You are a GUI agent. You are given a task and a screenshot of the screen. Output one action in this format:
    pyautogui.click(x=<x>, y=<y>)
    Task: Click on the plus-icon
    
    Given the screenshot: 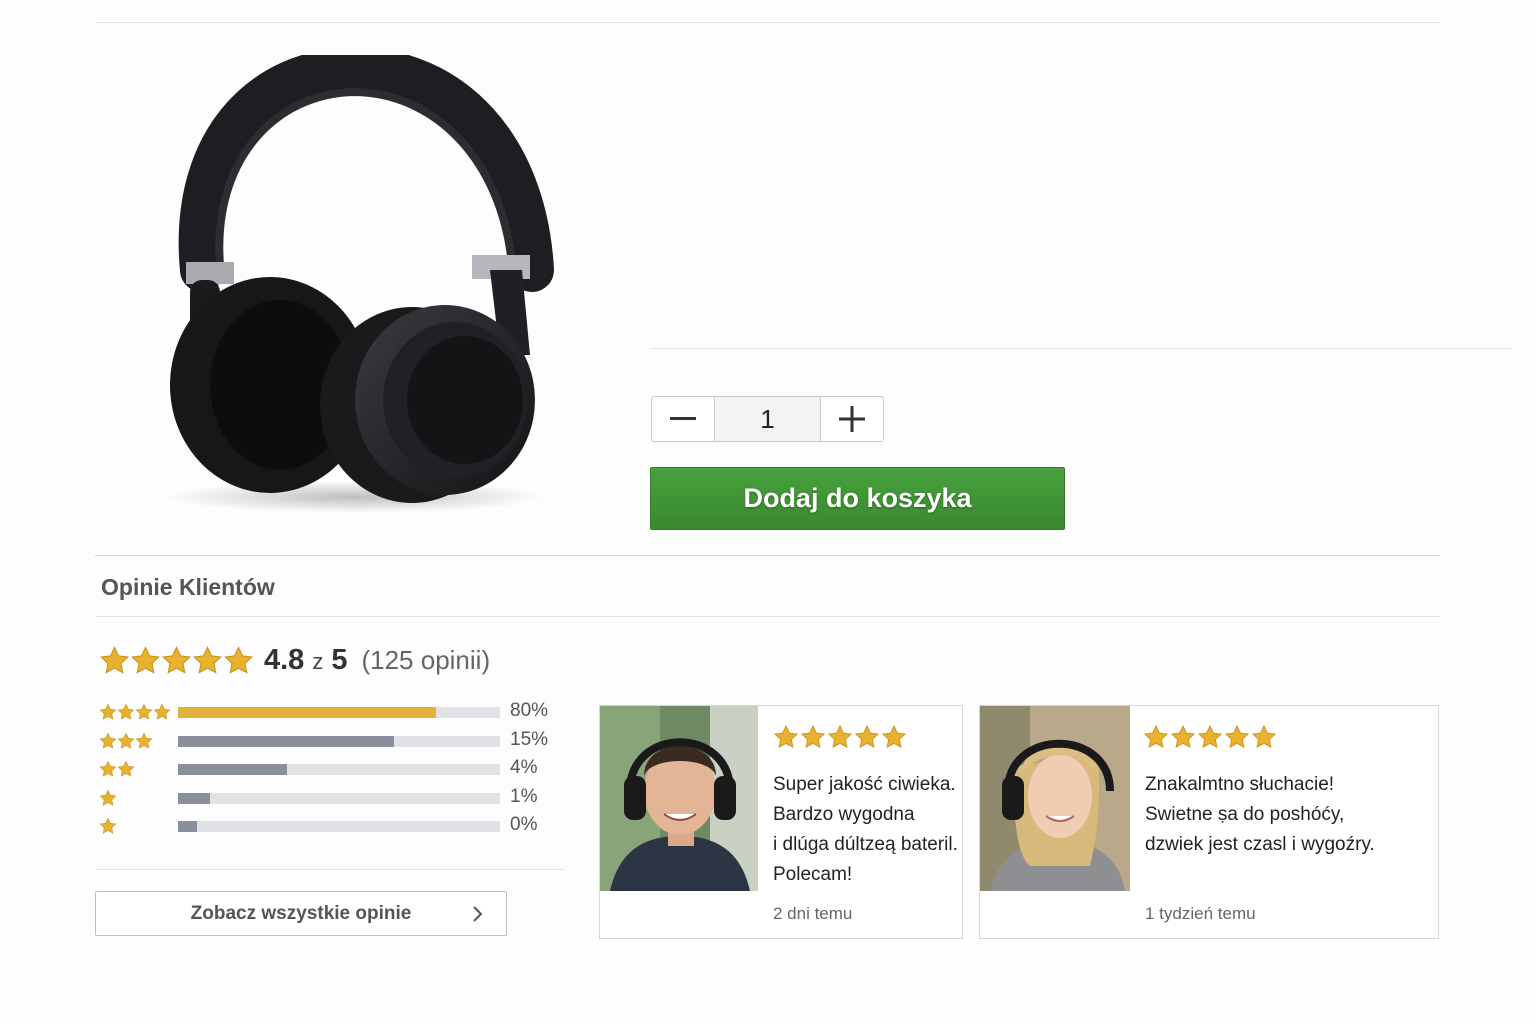 What is the action you would take?
    pyautogui.click(x=852, y=419)
    